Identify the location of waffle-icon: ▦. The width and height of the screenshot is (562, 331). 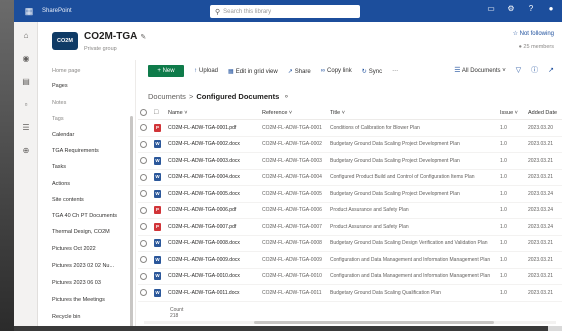
(29, 11).